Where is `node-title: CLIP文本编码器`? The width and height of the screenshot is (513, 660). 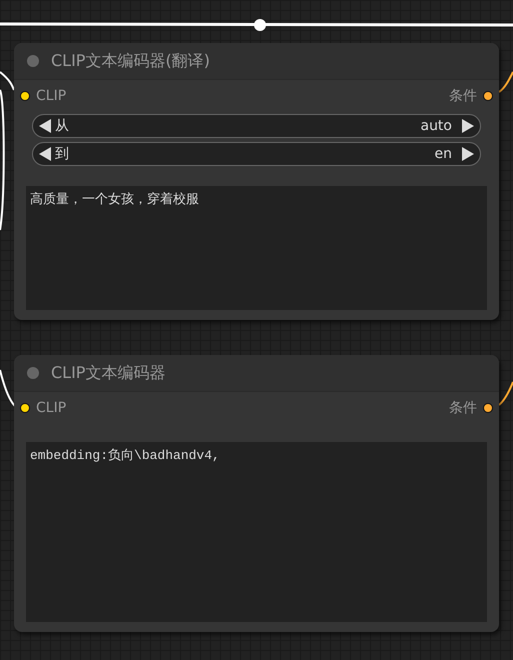
node-title: CLIP文本编码器 is located at coordinates (108, 373).